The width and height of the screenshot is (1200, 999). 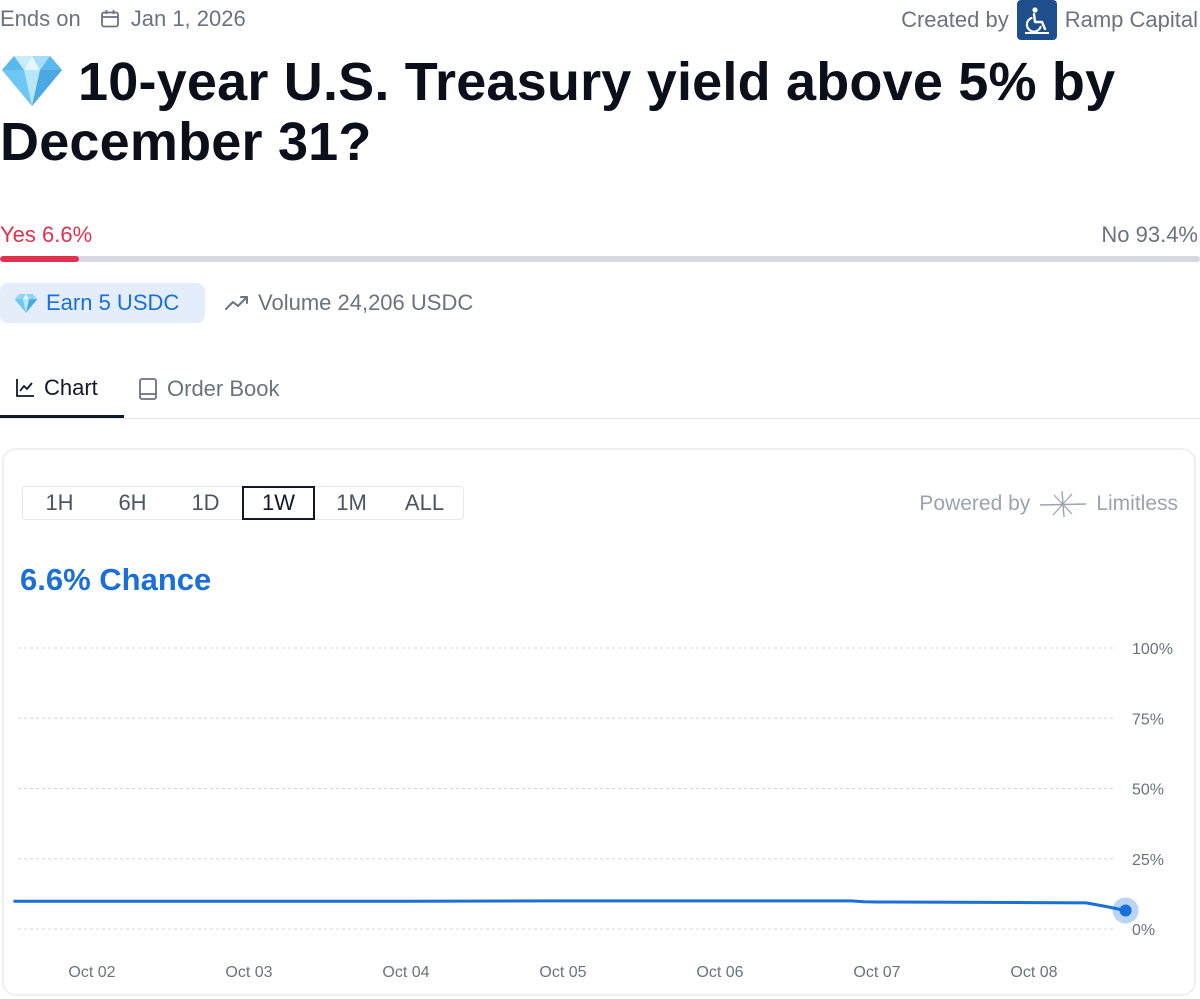 I want to click on tab-order-book-label: Order Book, so click(x=223, y=388).